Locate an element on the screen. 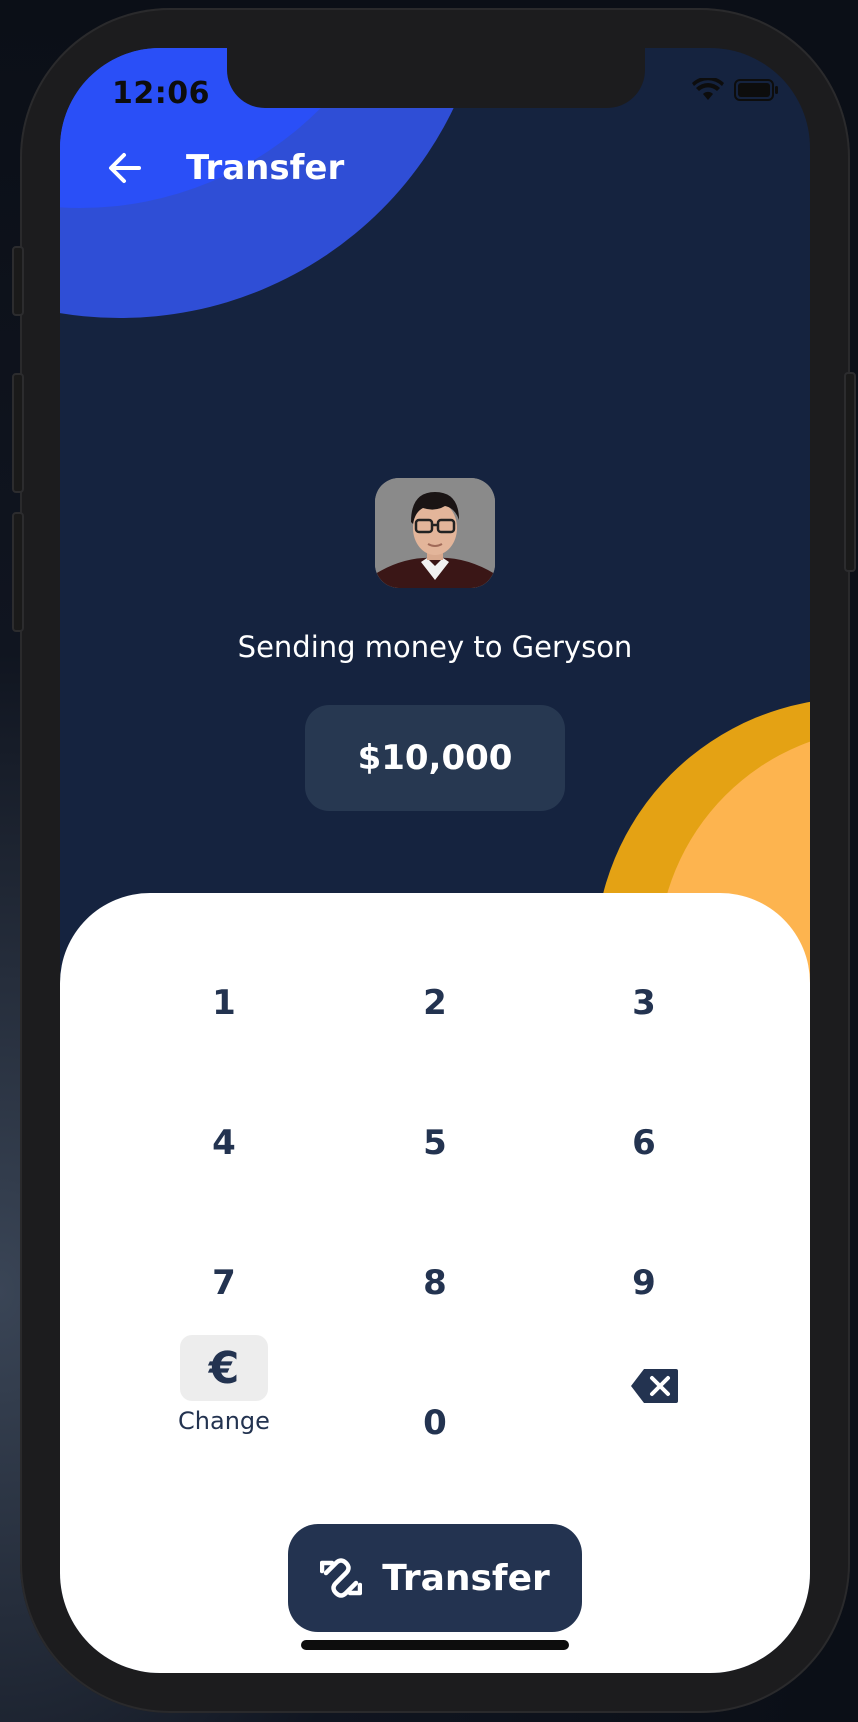  key-4: 4 is located at coordinates (224, 1143).